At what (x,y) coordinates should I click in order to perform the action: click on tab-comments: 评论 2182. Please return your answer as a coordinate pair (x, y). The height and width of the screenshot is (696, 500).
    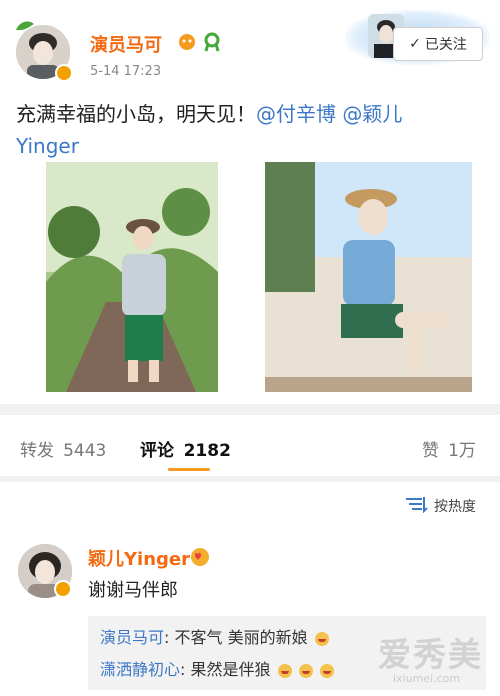
    Looking at the image, I should click on (185, 448).